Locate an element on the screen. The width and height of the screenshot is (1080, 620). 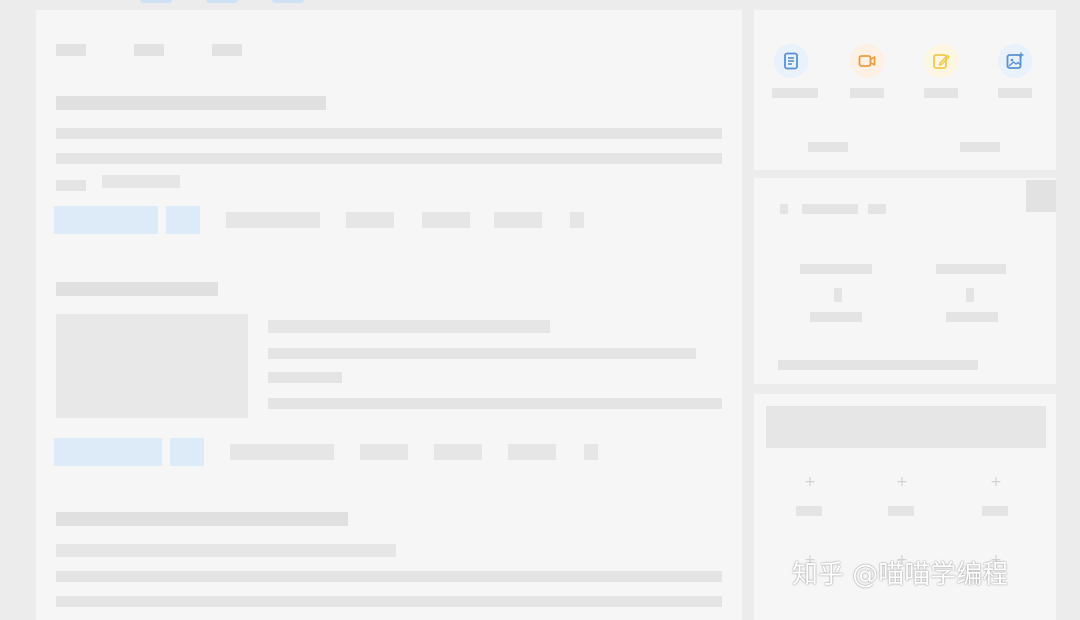
creator-level is located at coordinates (877, 209).